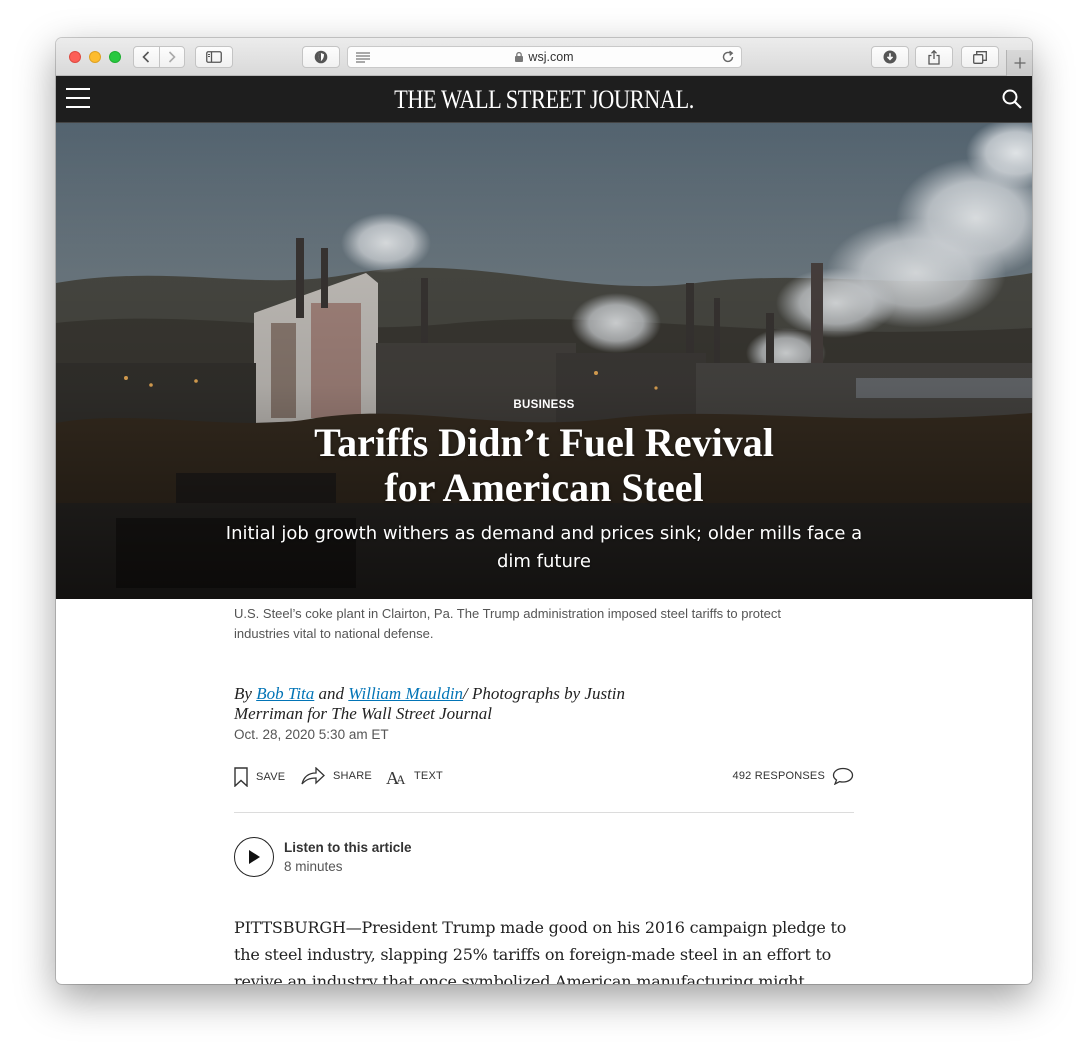  I want to click on new-tab-button, so click(1019, 63).